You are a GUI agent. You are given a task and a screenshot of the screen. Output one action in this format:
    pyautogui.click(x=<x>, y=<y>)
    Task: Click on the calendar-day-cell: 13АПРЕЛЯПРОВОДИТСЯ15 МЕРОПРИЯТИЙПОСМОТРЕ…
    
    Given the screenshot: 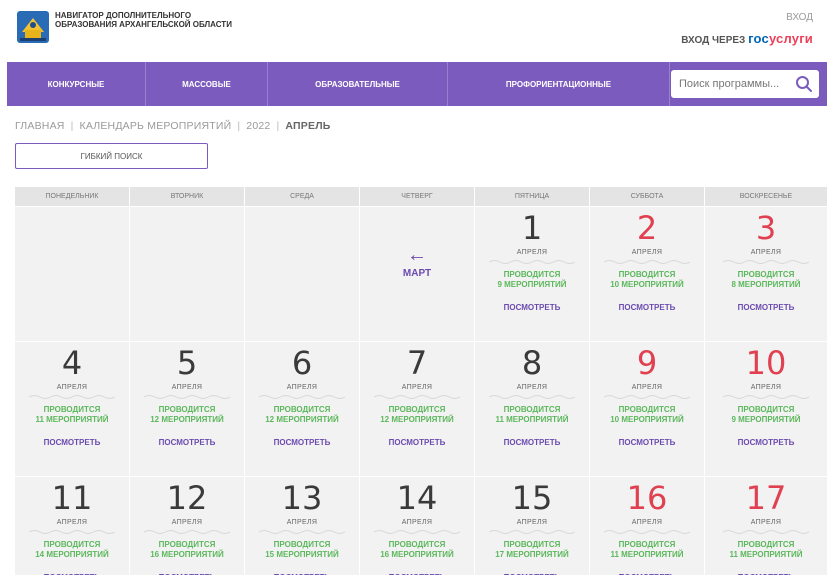 What is the action you would take?
    pyautogui.click(x=302, y=526)
    